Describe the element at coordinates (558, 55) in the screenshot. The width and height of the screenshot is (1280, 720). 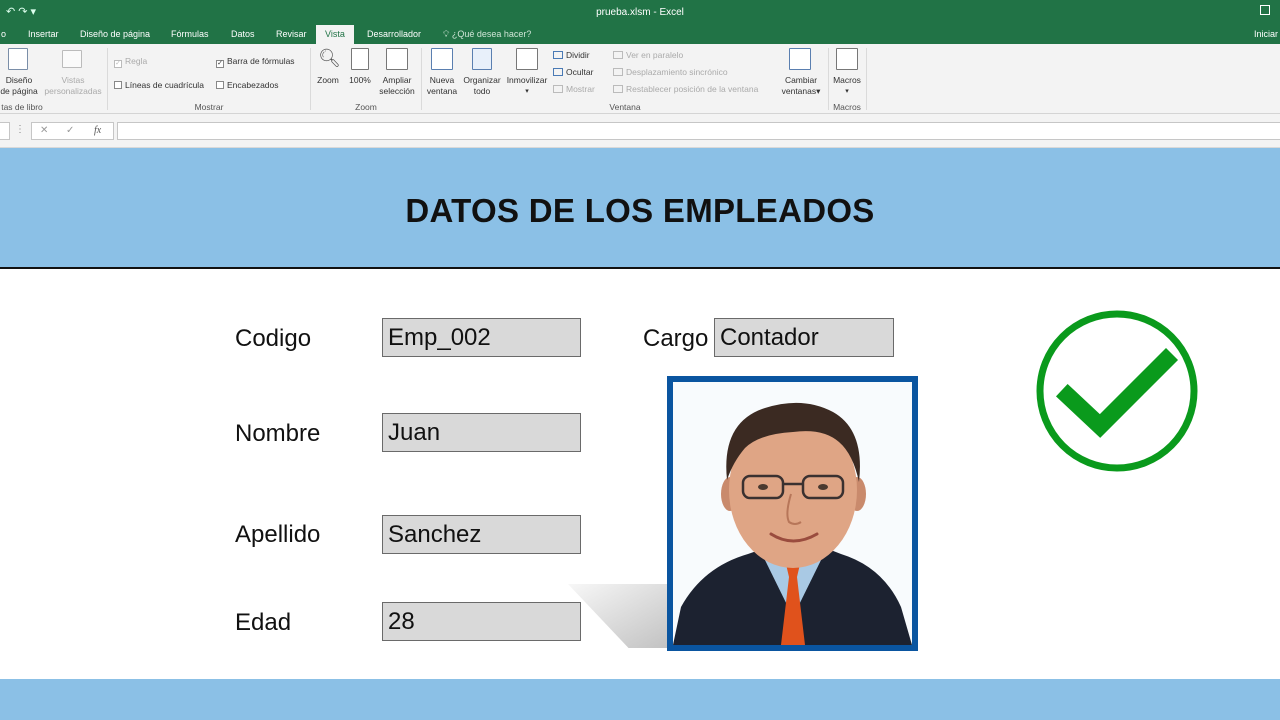
I see `split-icon` at that location.